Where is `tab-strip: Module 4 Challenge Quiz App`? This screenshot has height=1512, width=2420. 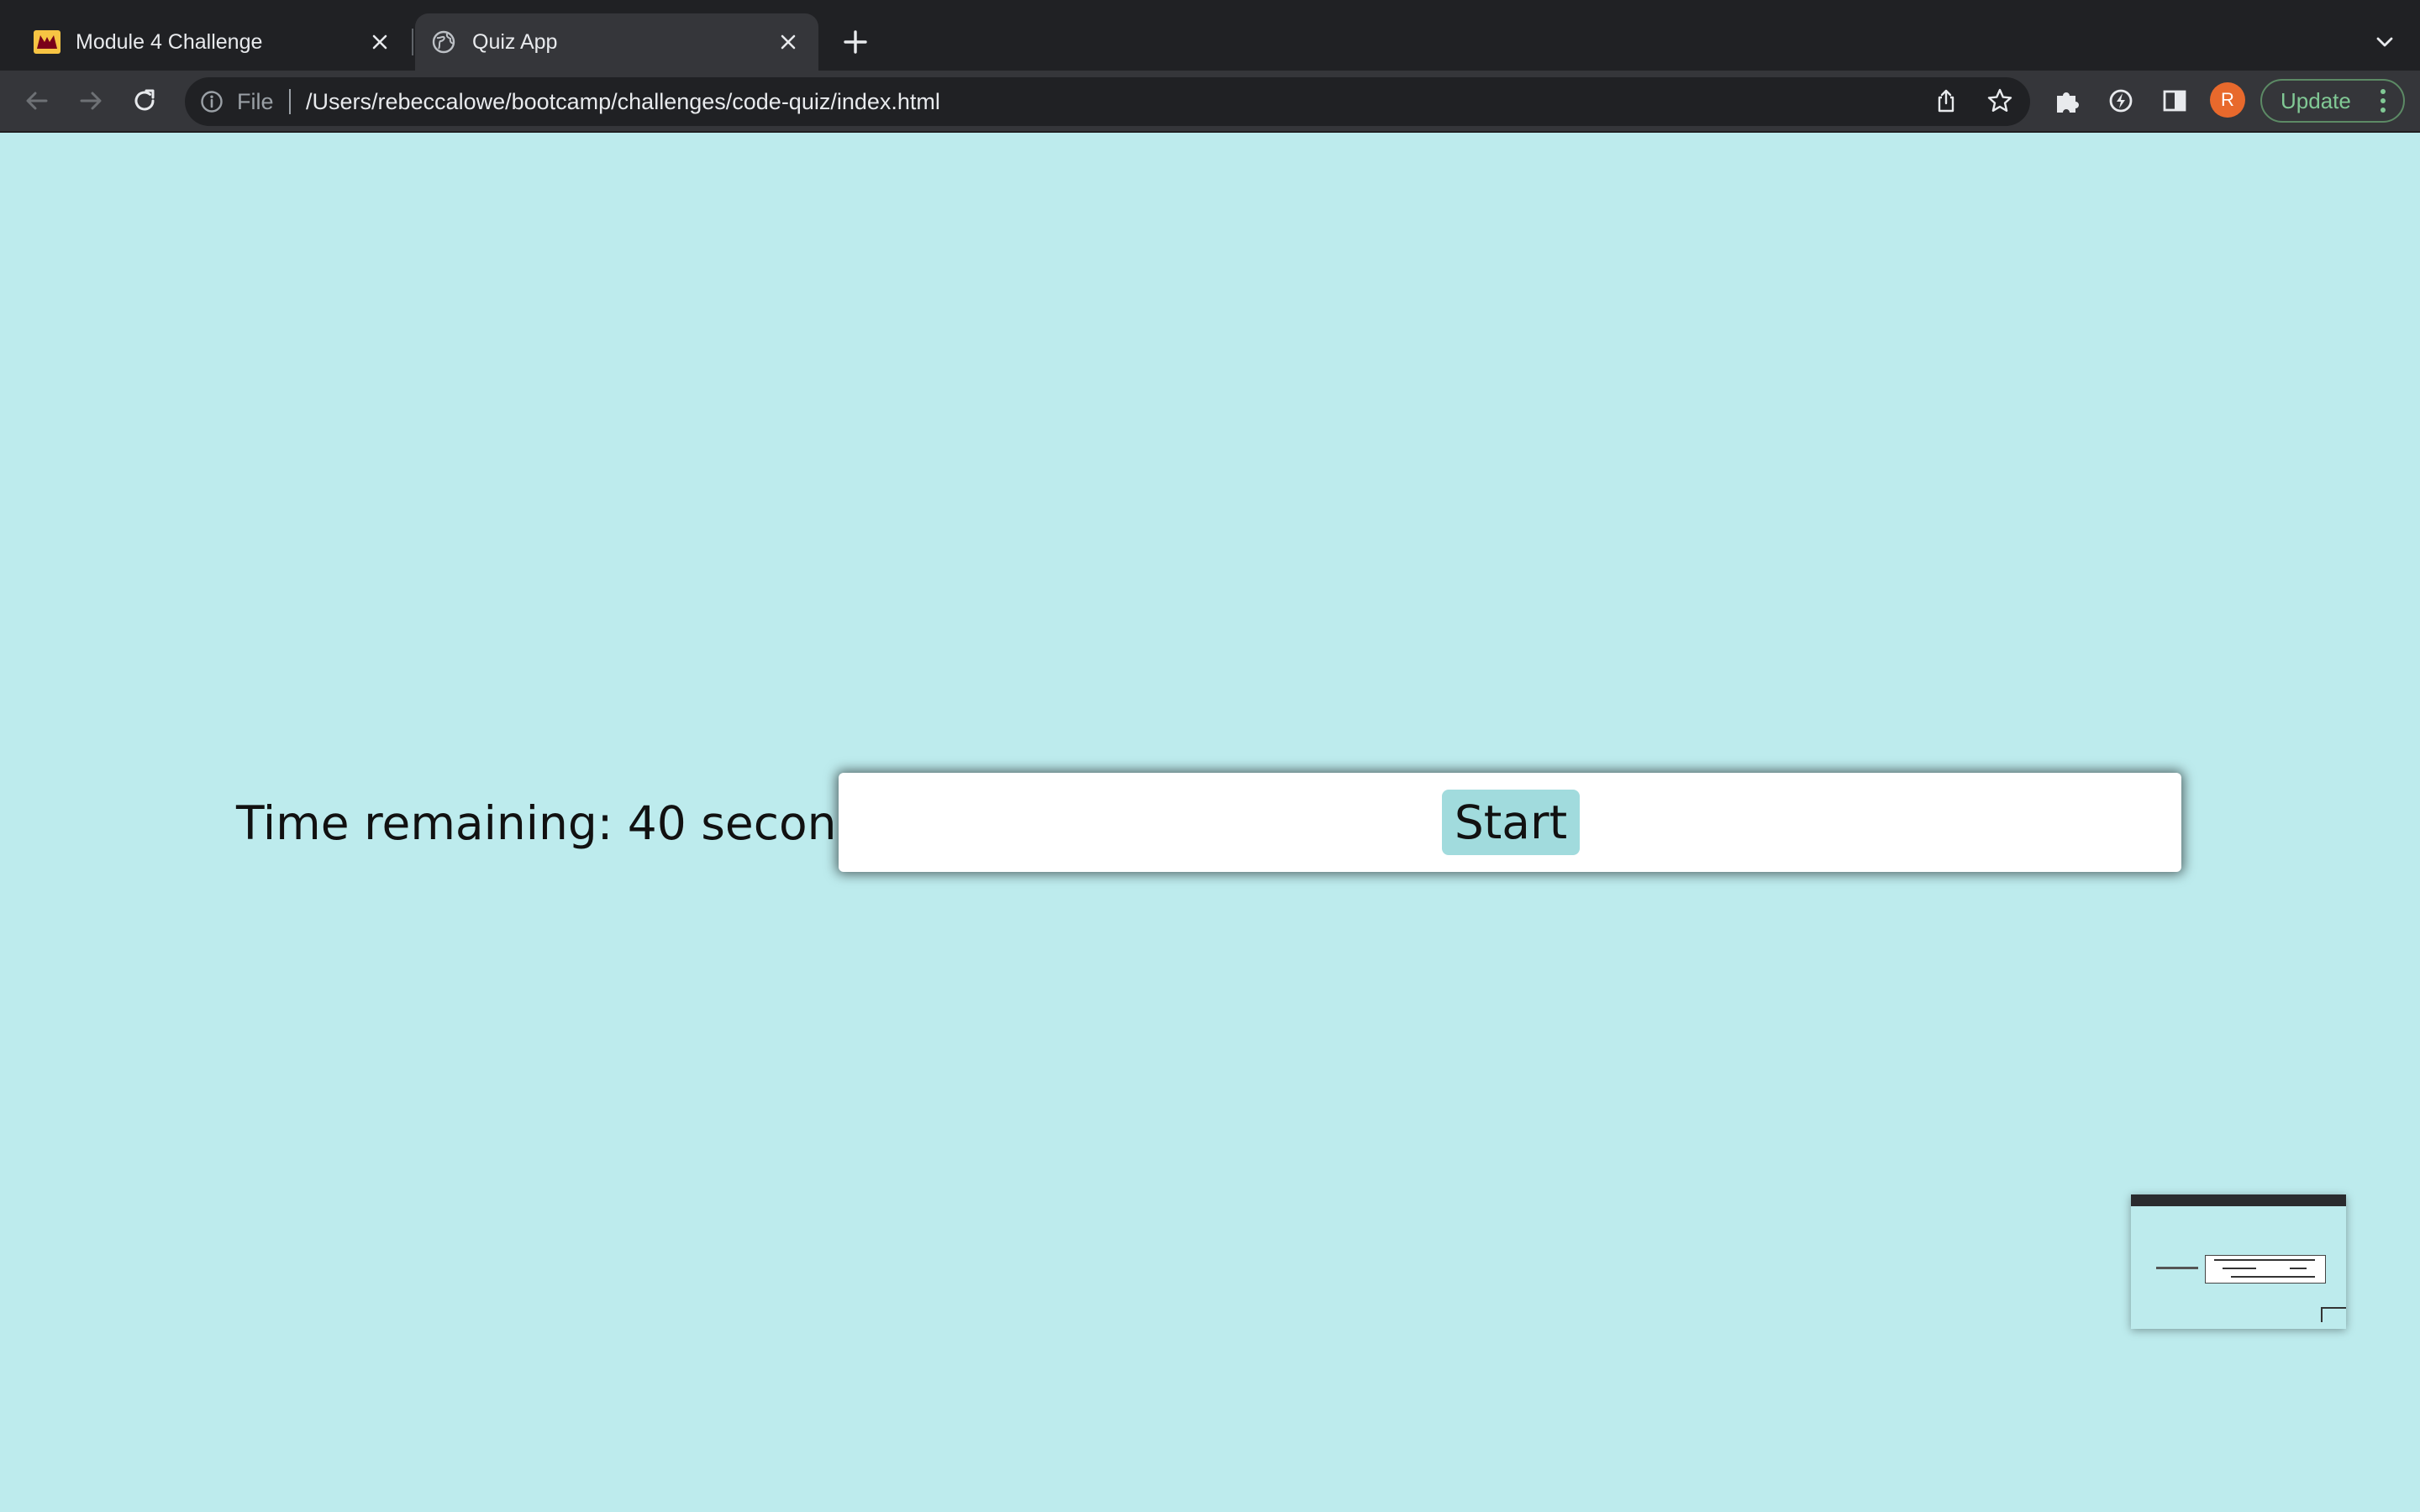 tab-strip: Module 4 Challenge Quiz App is located at coordinates (1210, 35).